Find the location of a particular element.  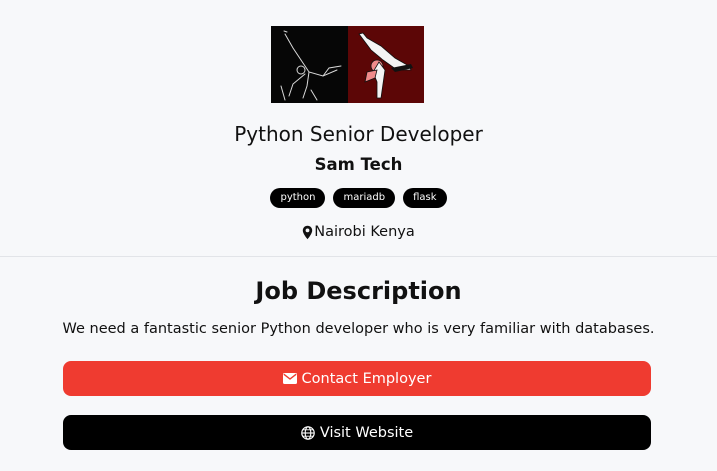

contact-employer-button: Contact Employer is located at coordinates (357, 378).